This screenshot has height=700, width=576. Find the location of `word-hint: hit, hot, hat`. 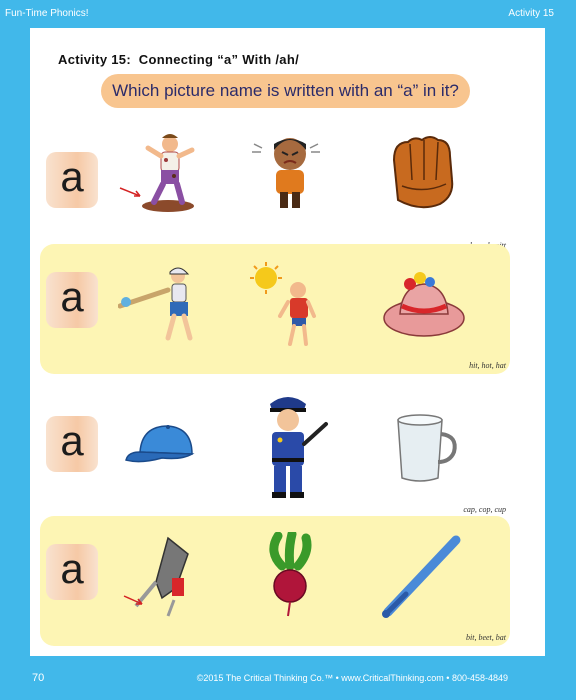

word-hint: hit, hot, hat is located at coordinates (487, 365).